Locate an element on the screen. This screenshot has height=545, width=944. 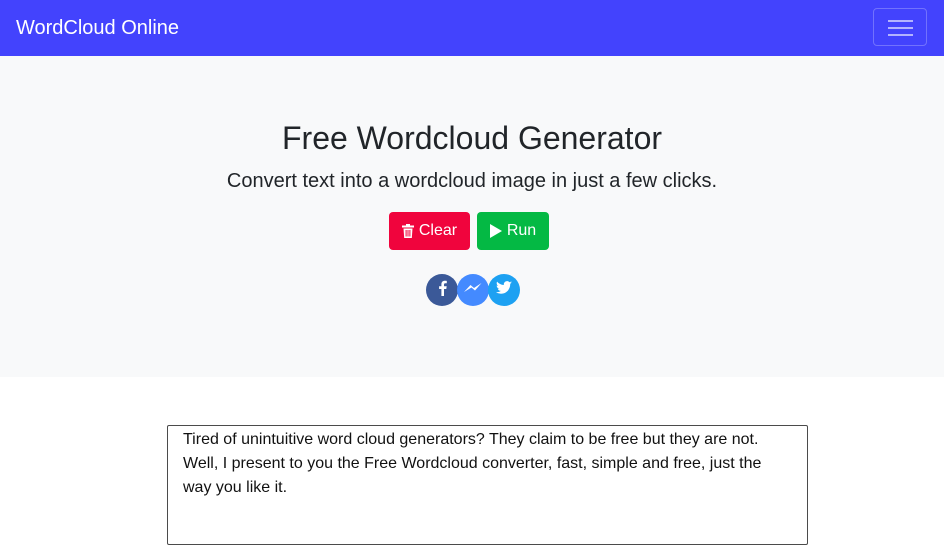
facebook-share-button is located at coordinates (442, 290).